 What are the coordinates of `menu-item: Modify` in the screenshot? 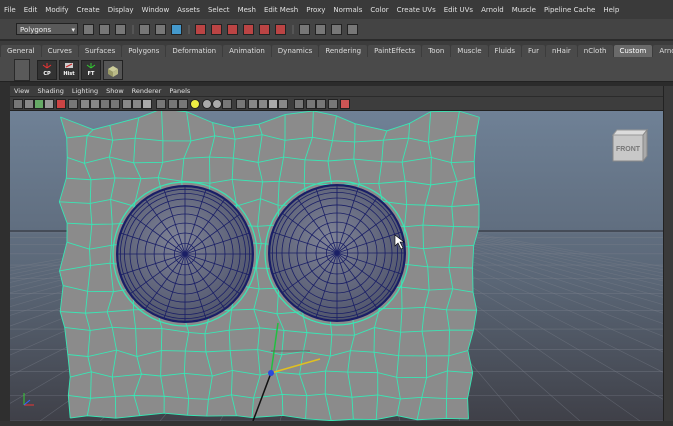 It's located at (56, 10).